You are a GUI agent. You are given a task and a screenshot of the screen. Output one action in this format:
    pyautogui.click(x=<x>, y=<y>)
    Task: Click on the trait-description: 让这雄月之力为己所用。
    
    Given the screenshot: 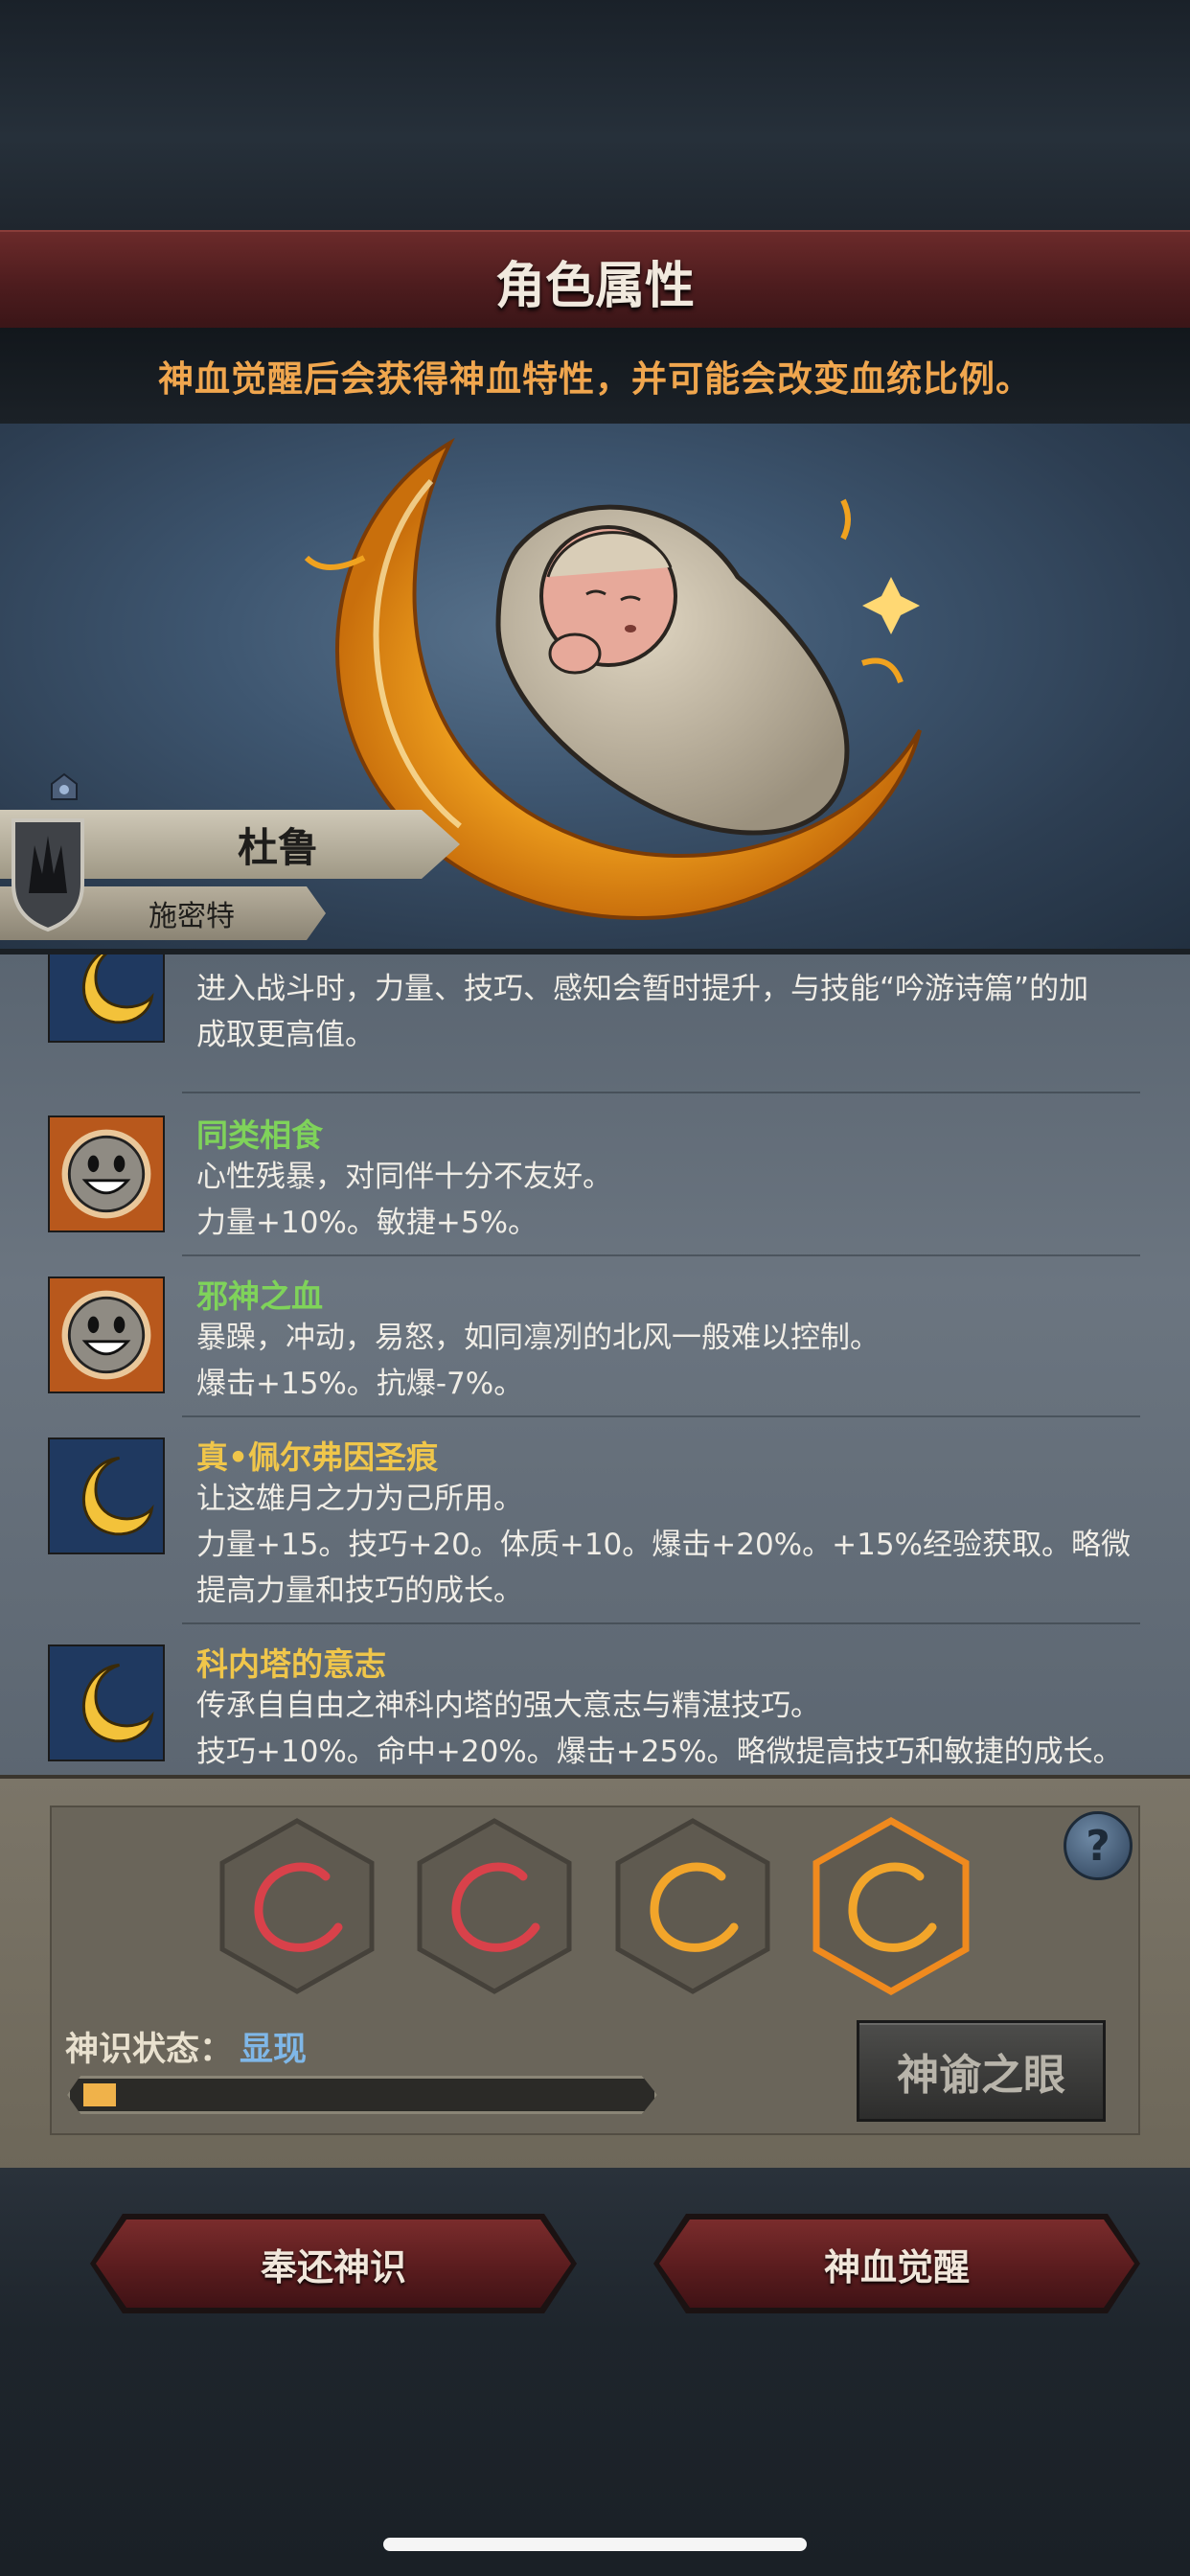 What is the action you would take?
    pyautogui.click(x=359, y=1499)
    